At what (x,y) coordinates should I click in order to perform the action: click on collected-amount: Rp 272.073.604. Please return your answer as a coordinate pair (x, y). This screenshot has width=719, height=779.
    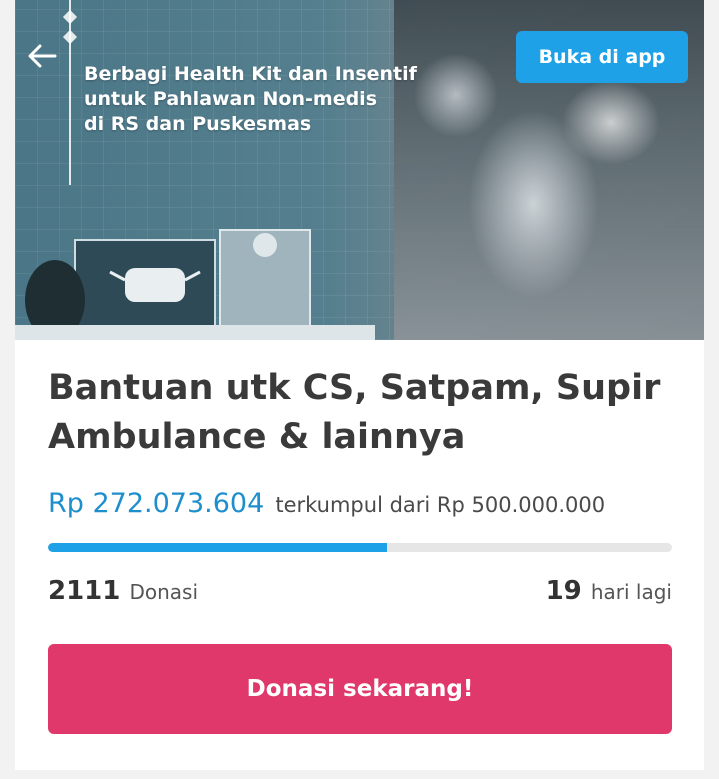
    Looking at the image, I should click on (156, 503).